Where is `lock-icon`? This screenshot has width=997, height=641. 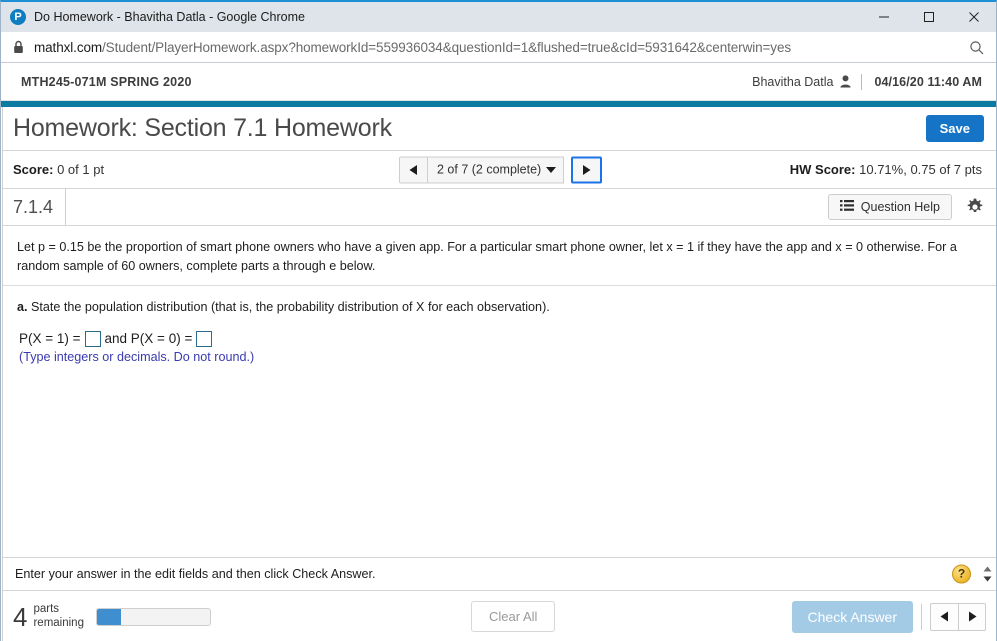
lock-icon is located at coordinates (18, 47).